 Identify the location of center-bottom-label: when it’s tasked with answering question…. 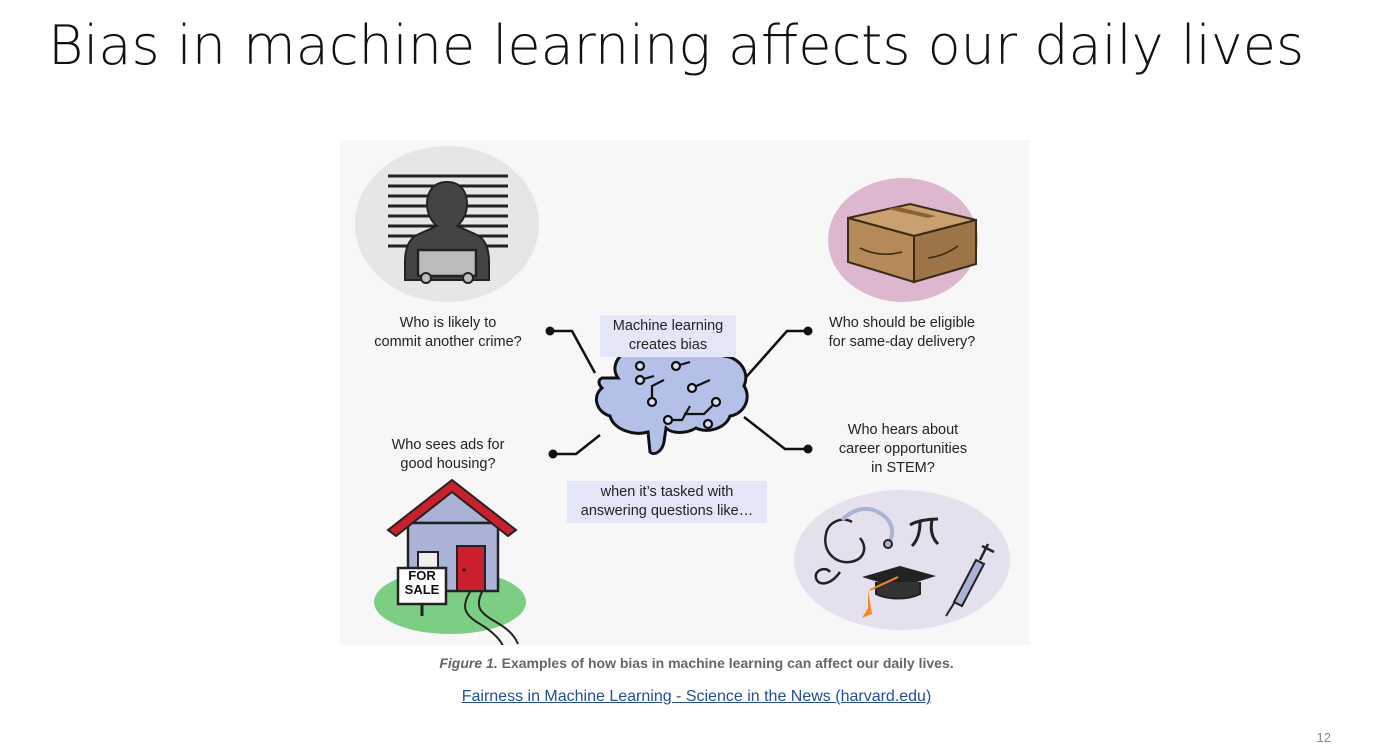
(667, 502).